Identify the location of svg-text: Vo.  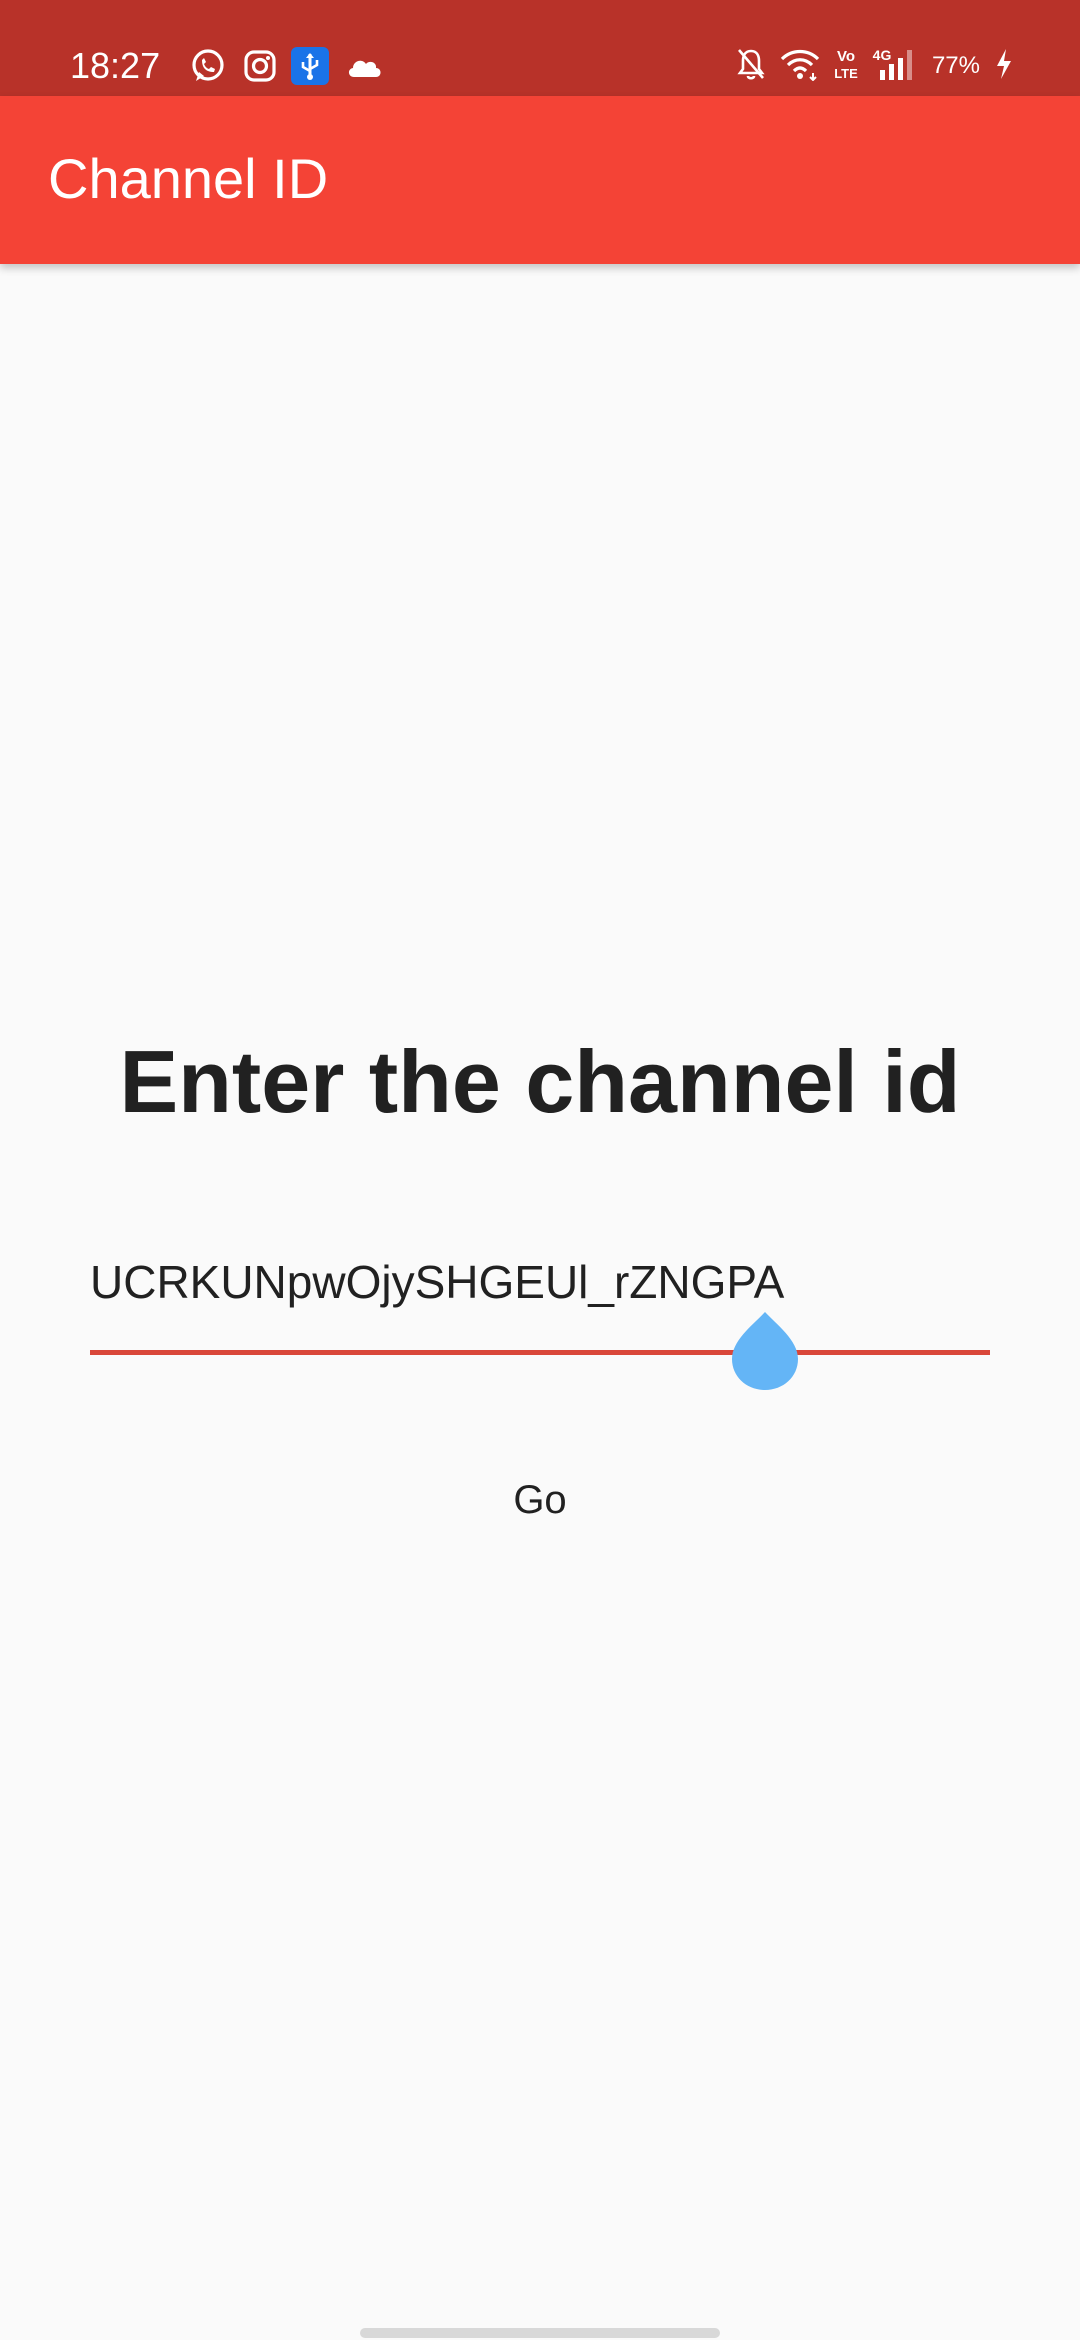
(846, 56).